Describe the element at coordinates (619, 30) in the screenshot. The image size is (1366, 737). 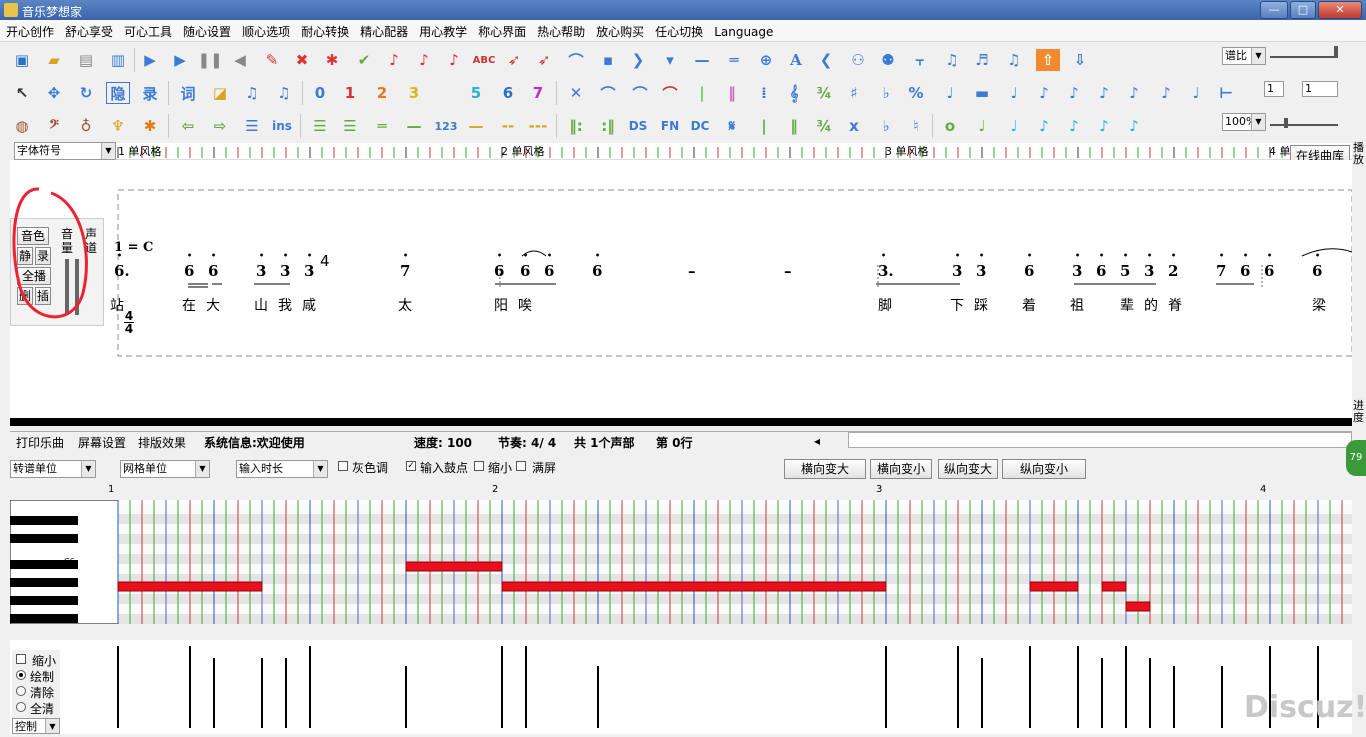
I see `menu-buy: 放心购买` at that location.